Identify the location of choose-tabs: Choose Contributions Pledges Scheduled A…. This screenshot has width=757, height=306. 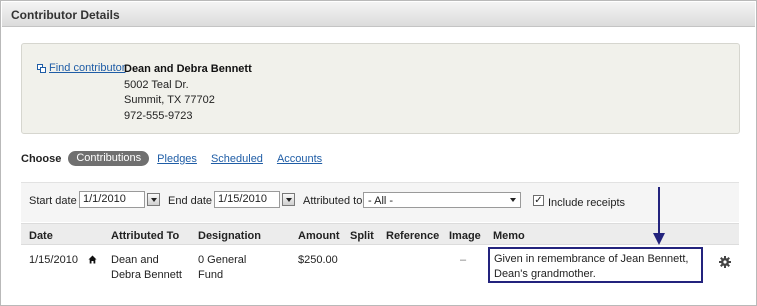
(178, 158).